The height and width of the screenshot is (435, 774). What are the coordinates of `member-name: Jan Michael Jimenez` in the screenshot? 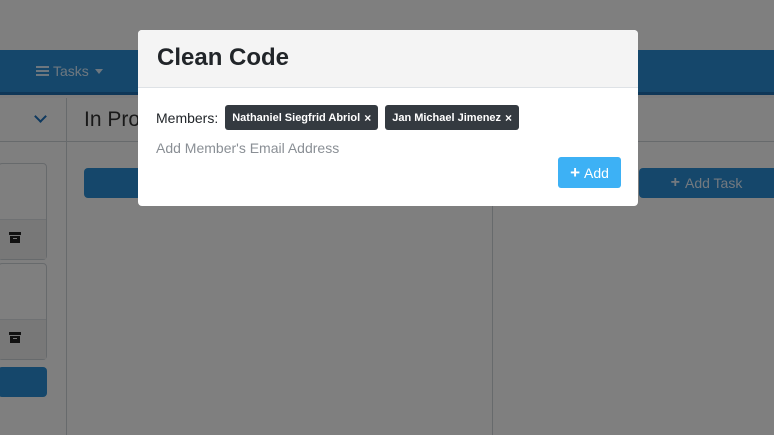 It's located at (447, 117).